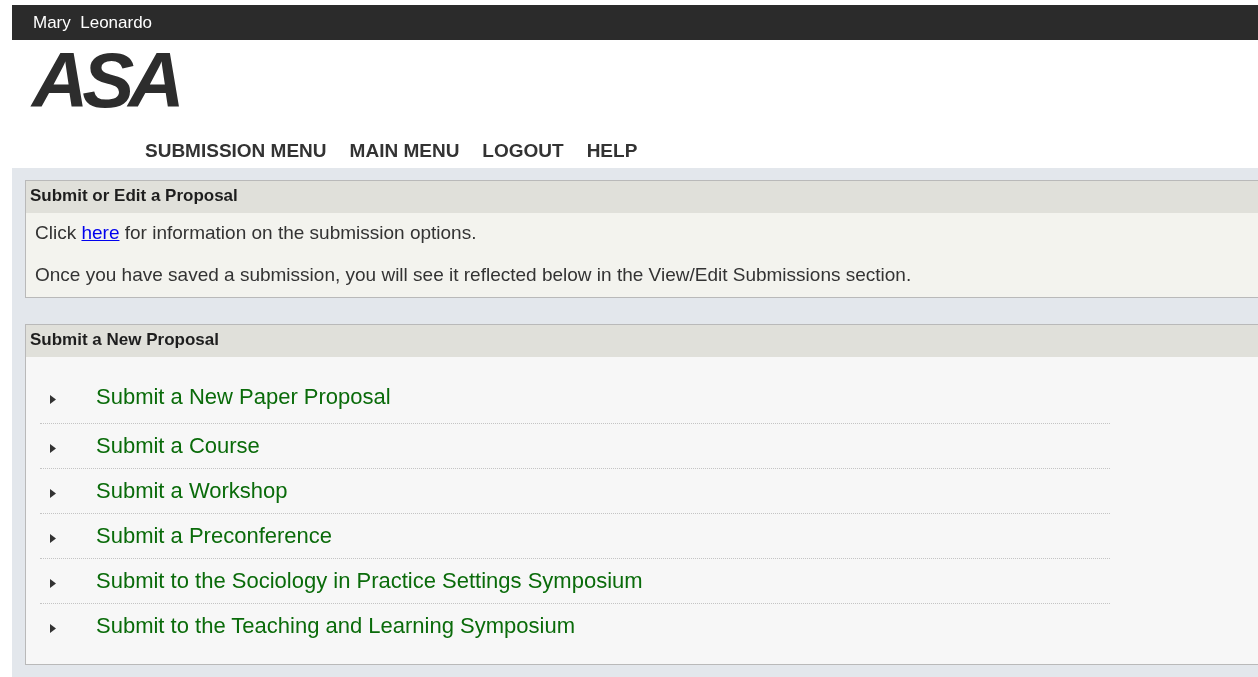 This screenshot has height=677, width=1258. What do you see at coordinates (93, 22) in the screenshot?
I see `user-name: Mary Leonardo` at bounding box center [93, 22].